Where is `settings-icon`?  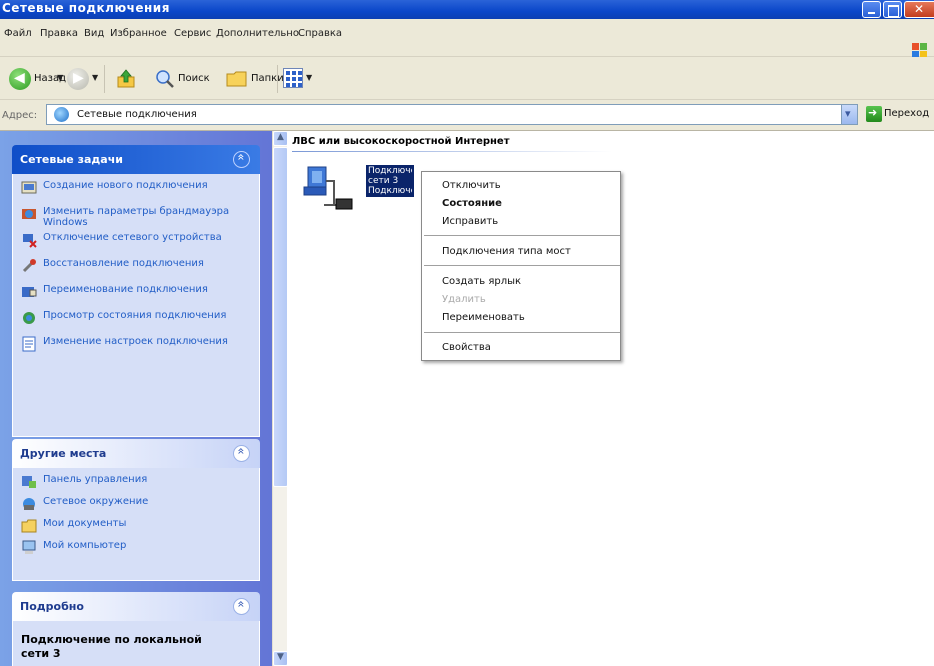
settings-icon is located at coordinates (29, 344).